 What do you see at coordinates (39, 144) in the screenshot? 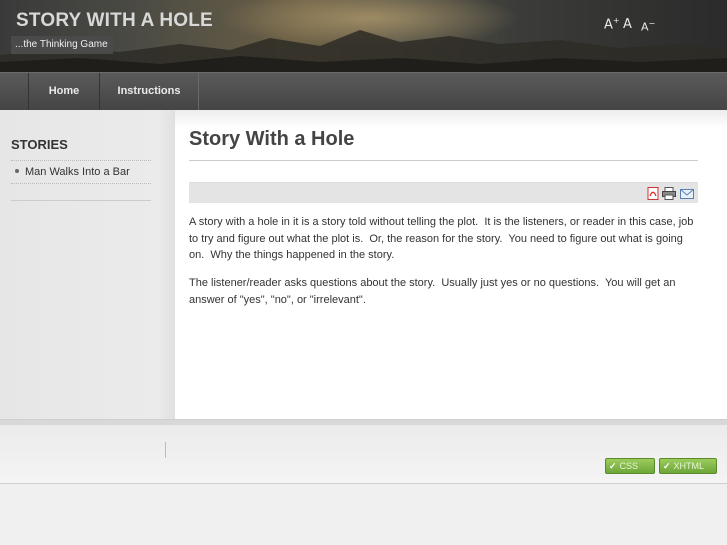
I see `sidebar-title: STORIES` at bounding box center [39, 144].